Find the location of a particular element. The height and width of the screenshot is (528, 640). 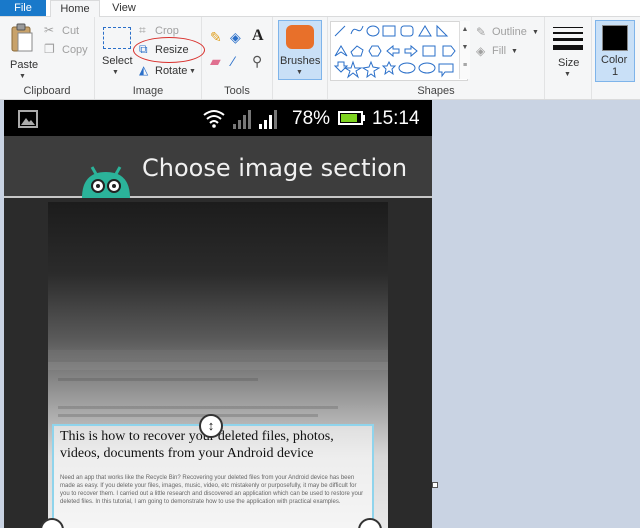

cut-label: Cut is located at coordinates (71, 31).